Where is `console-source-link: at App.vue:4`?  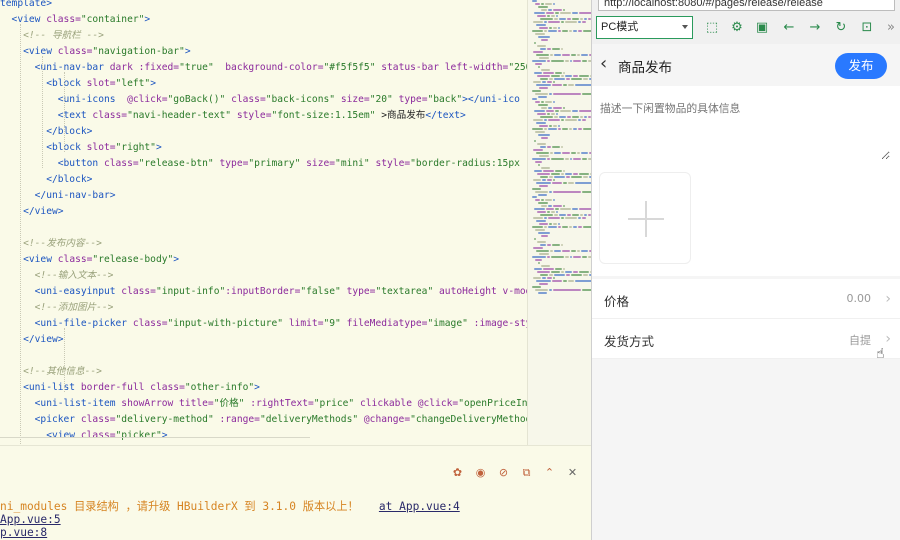 console-source-link: at App.vue:4 is located at coordinates (419, 506).